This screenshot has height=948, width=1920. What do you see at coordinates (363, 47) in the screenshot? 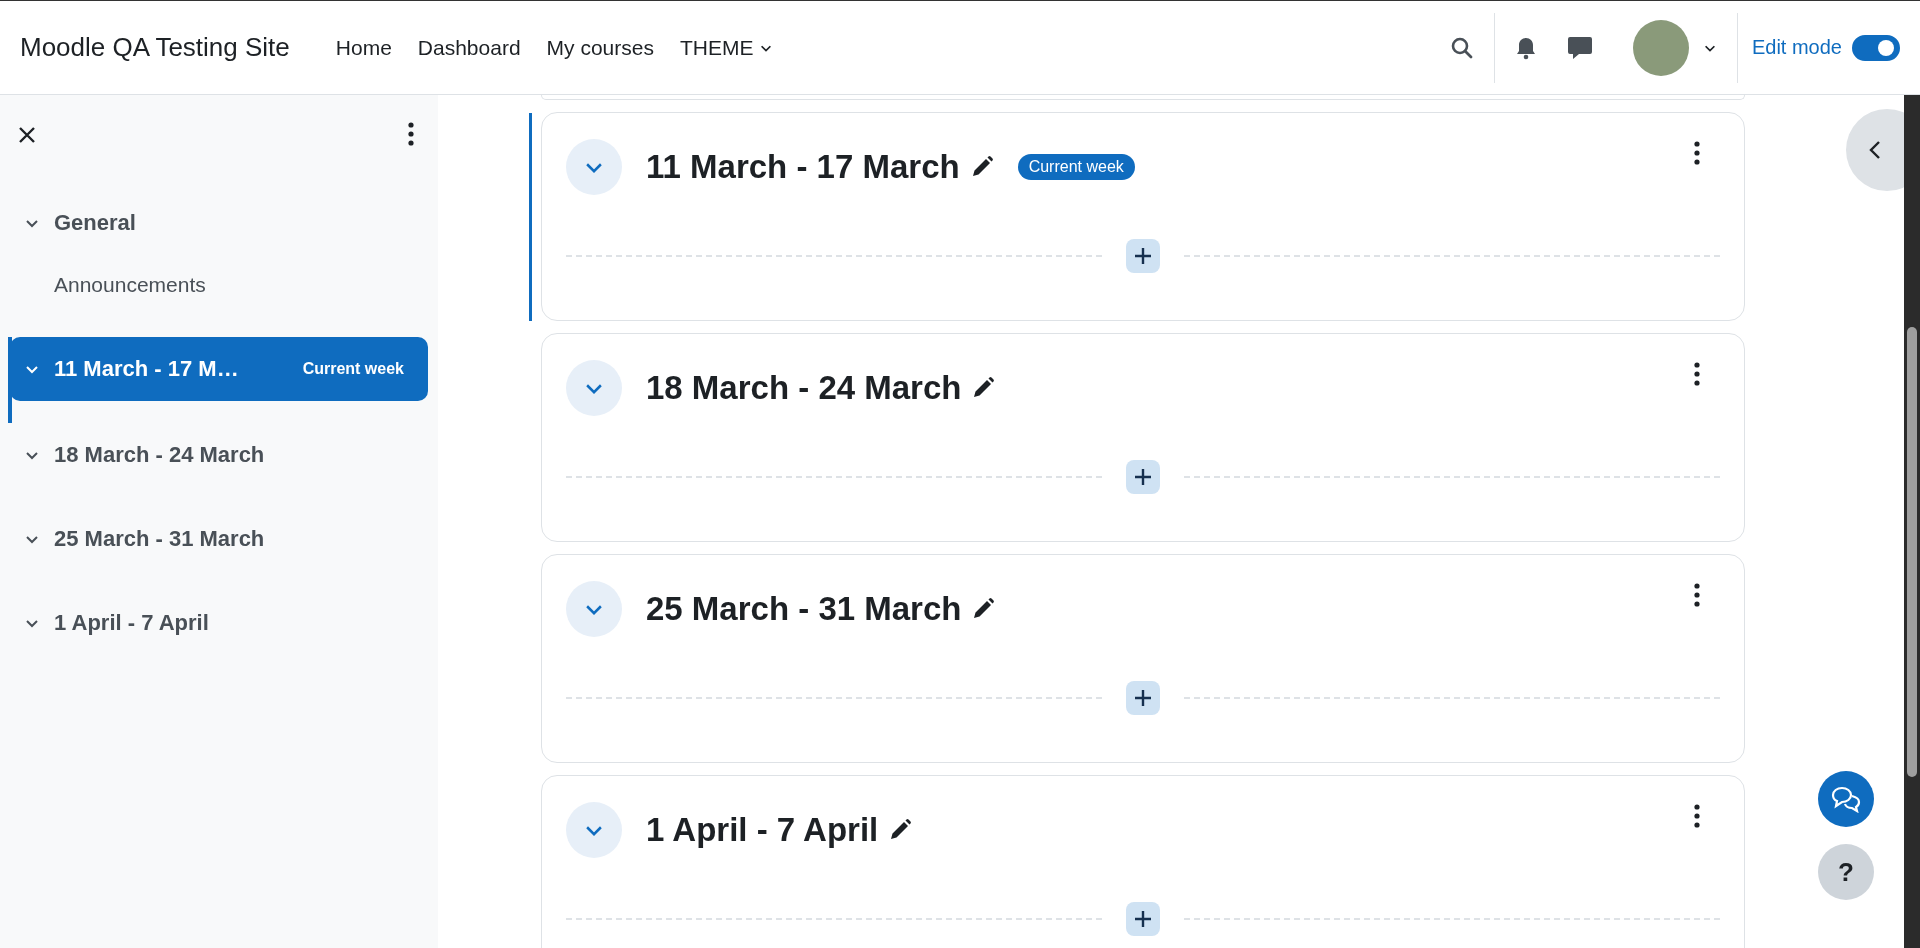
I see `nav-link: Home` at bounding box center [363, 47].